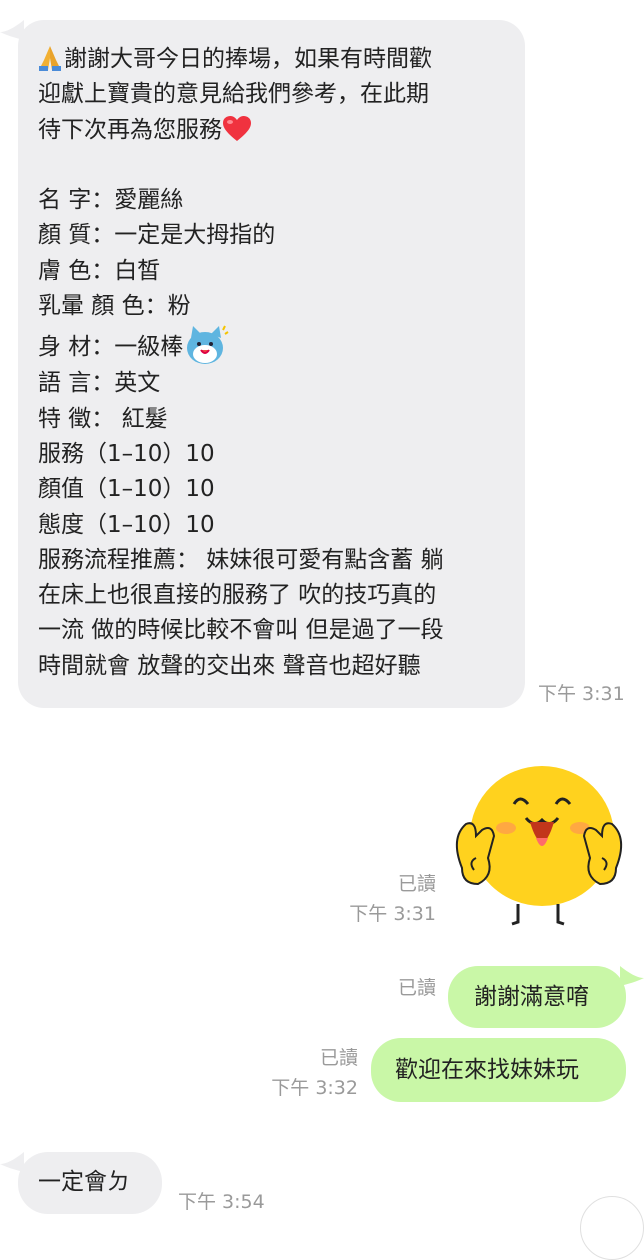  What do you see at coordinates (221, 1202) in the screenshot?
I see `message-timestamp: 下午 3:54` at bounding box center [221, 1202].